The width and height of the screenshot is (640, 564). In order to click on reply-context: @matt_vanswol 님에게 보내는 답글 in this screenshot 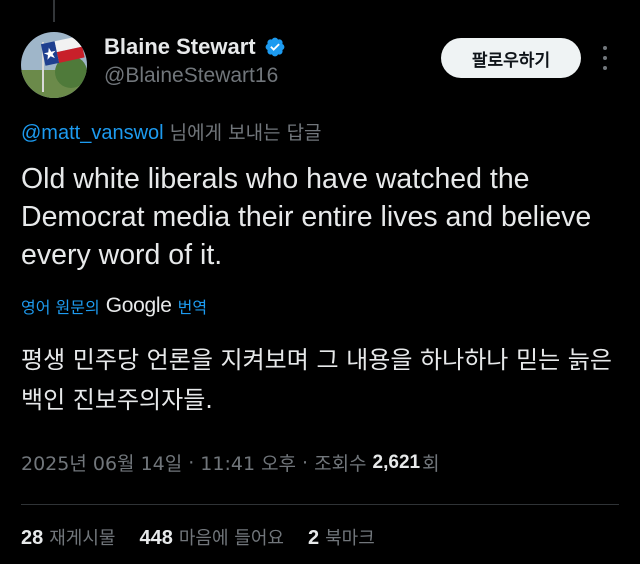, I will do `click(171, 131)`.